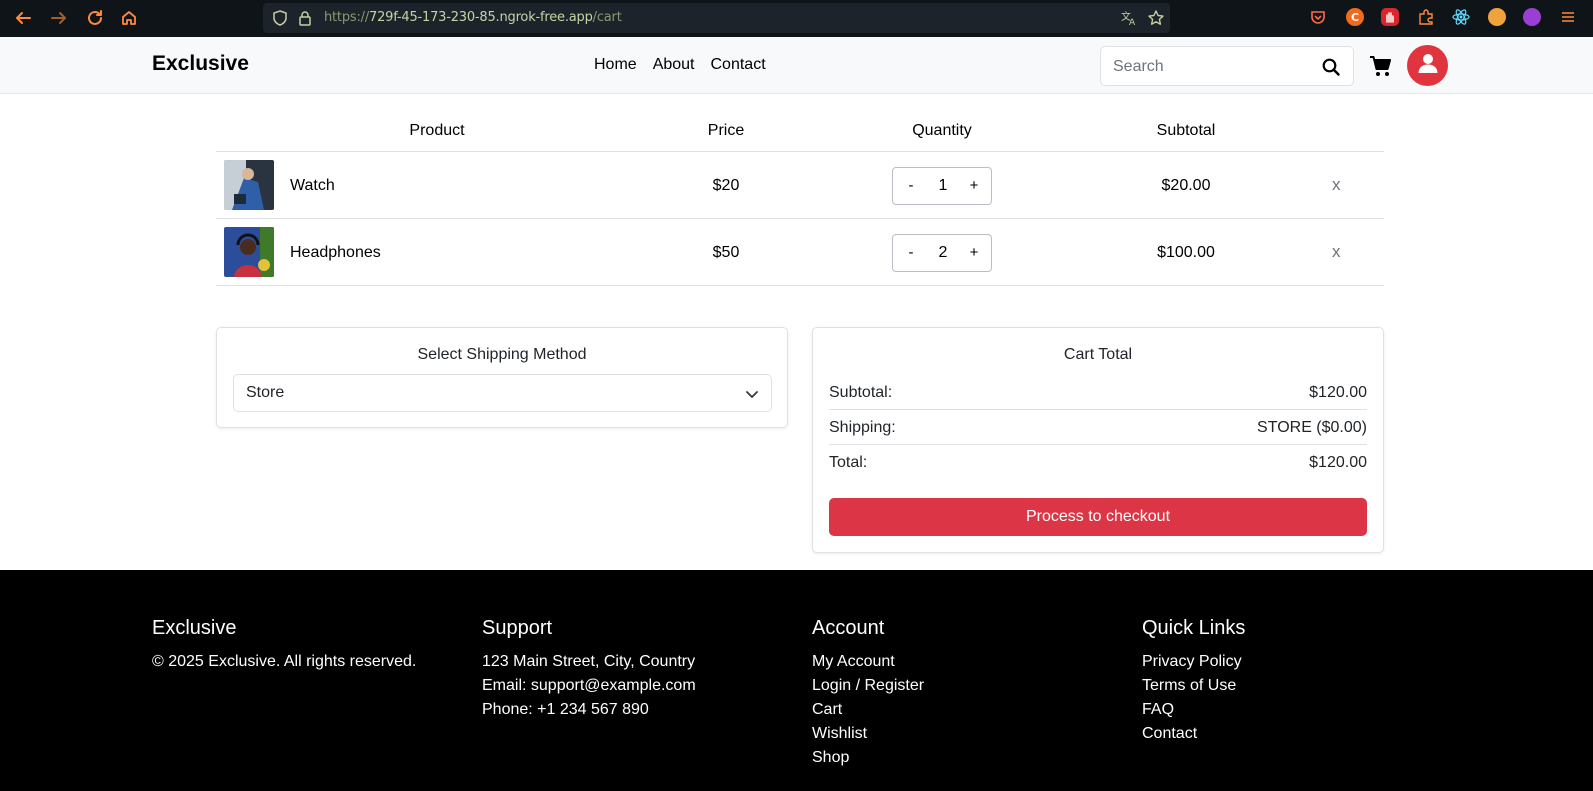 This screenshot has height=791, width=1593. Describe the element at coordinates (848, 462) in the screenshot. I see `total-label: Total:` at that location.